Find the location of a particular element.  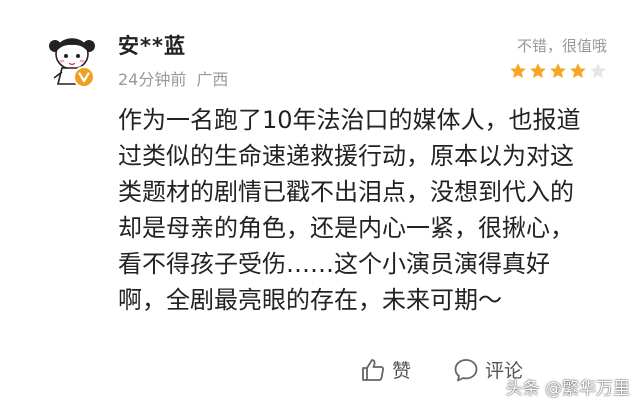

review-line: 类题材的剧情已戳不出泪点，没想到代入的 is located at coordinates (346, 192).